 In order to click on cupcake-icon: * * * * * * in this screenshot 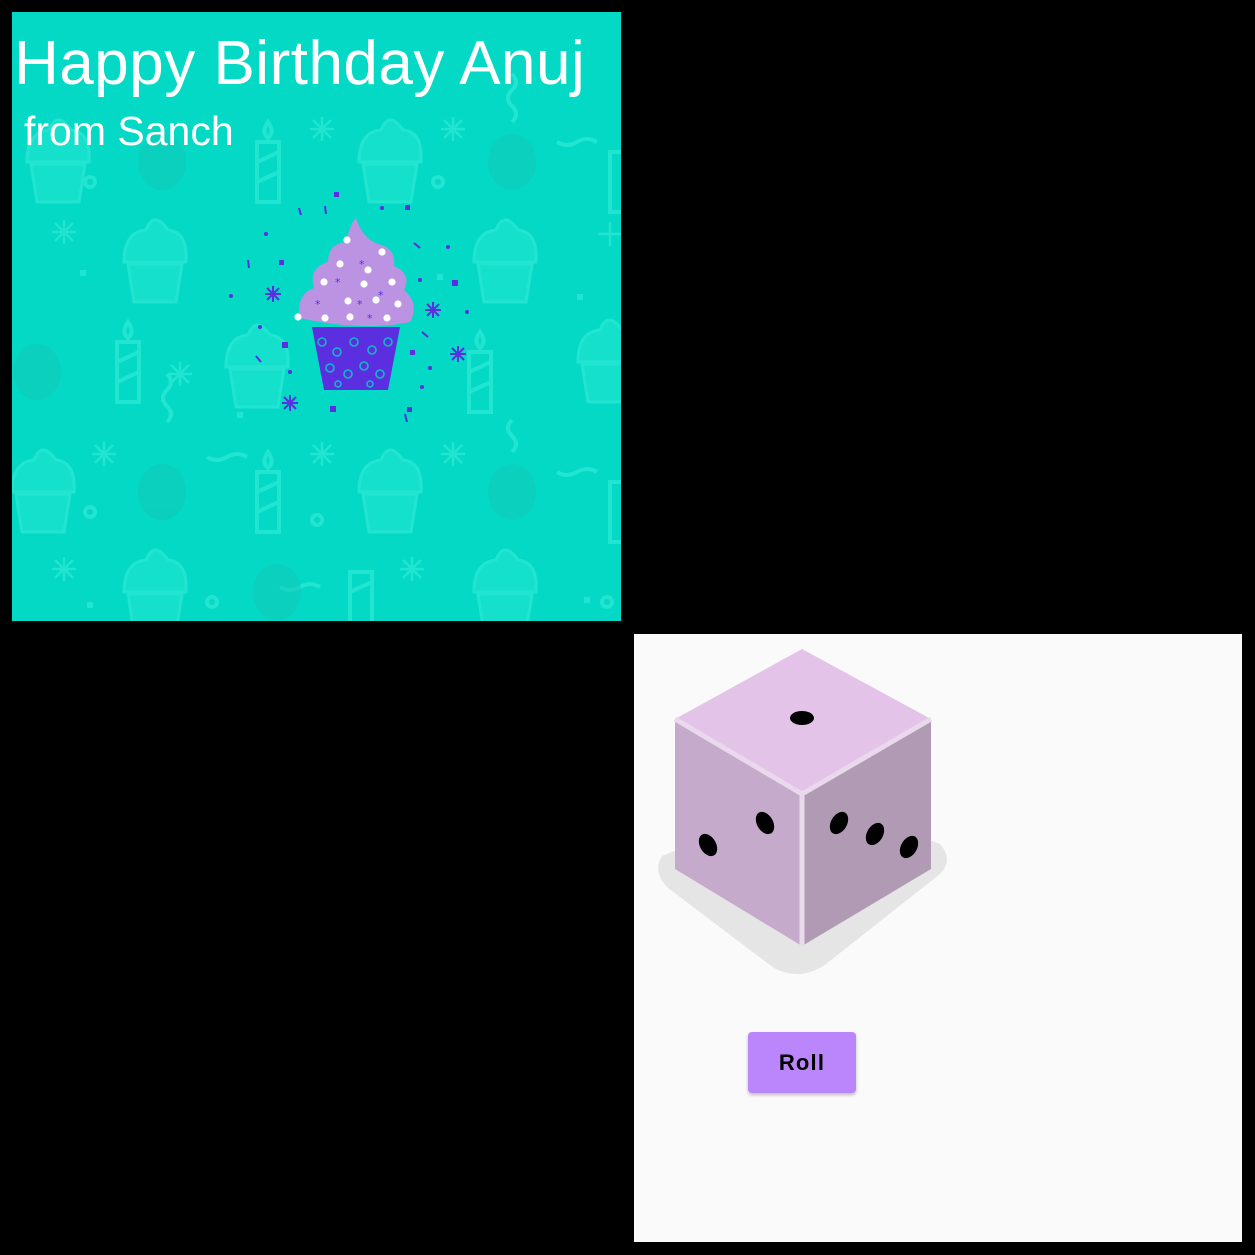, I will do `click(349, 307)`.